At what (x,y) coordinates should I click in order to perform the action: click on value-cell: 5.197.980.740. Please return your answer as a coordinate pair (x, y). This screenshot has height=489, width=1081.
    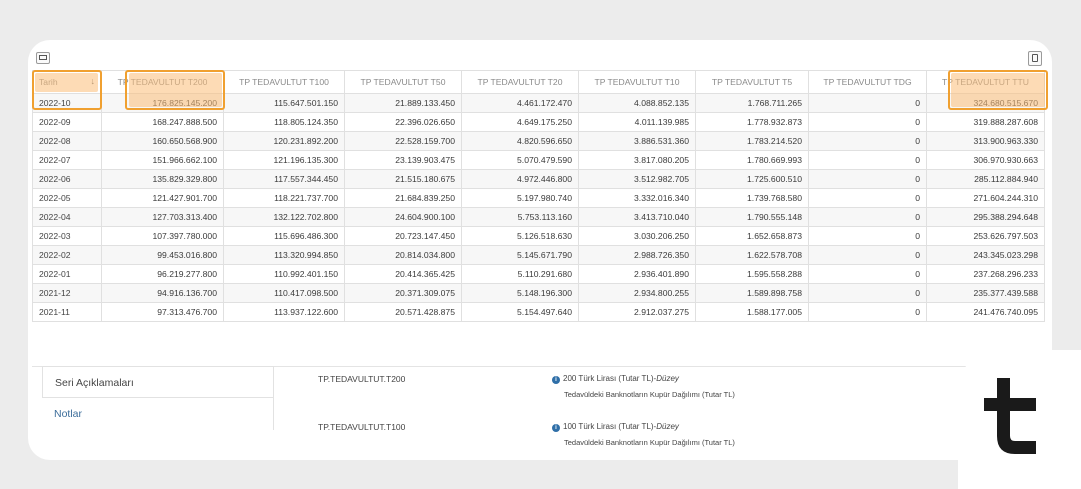
    Looking at the image, I should click on (520, 198).